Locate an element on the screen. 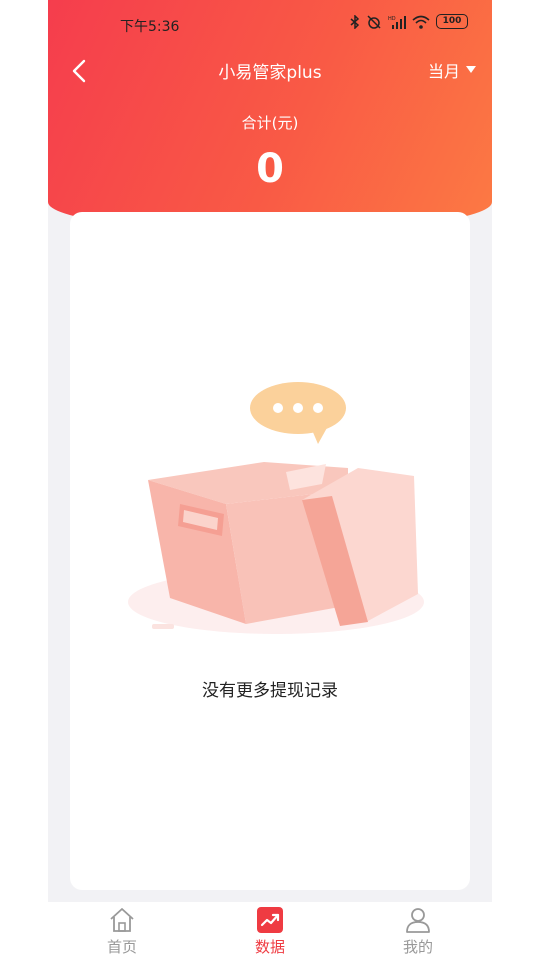  empty-state-message: 没有更多提现记录 is located at coordinates (270, 691).